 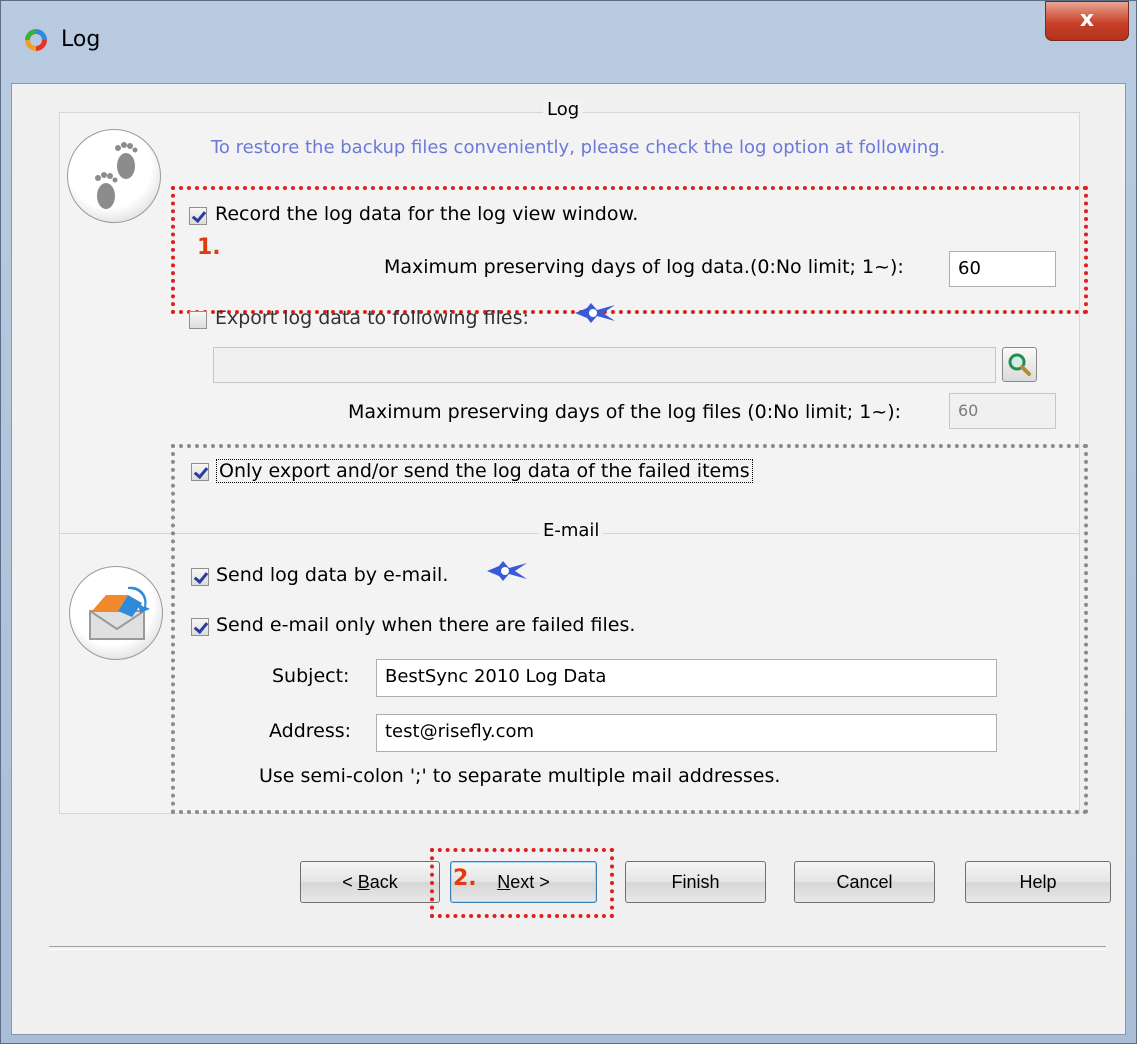 I want to click on subject-label: Subject:, so click(x=311, y=676).